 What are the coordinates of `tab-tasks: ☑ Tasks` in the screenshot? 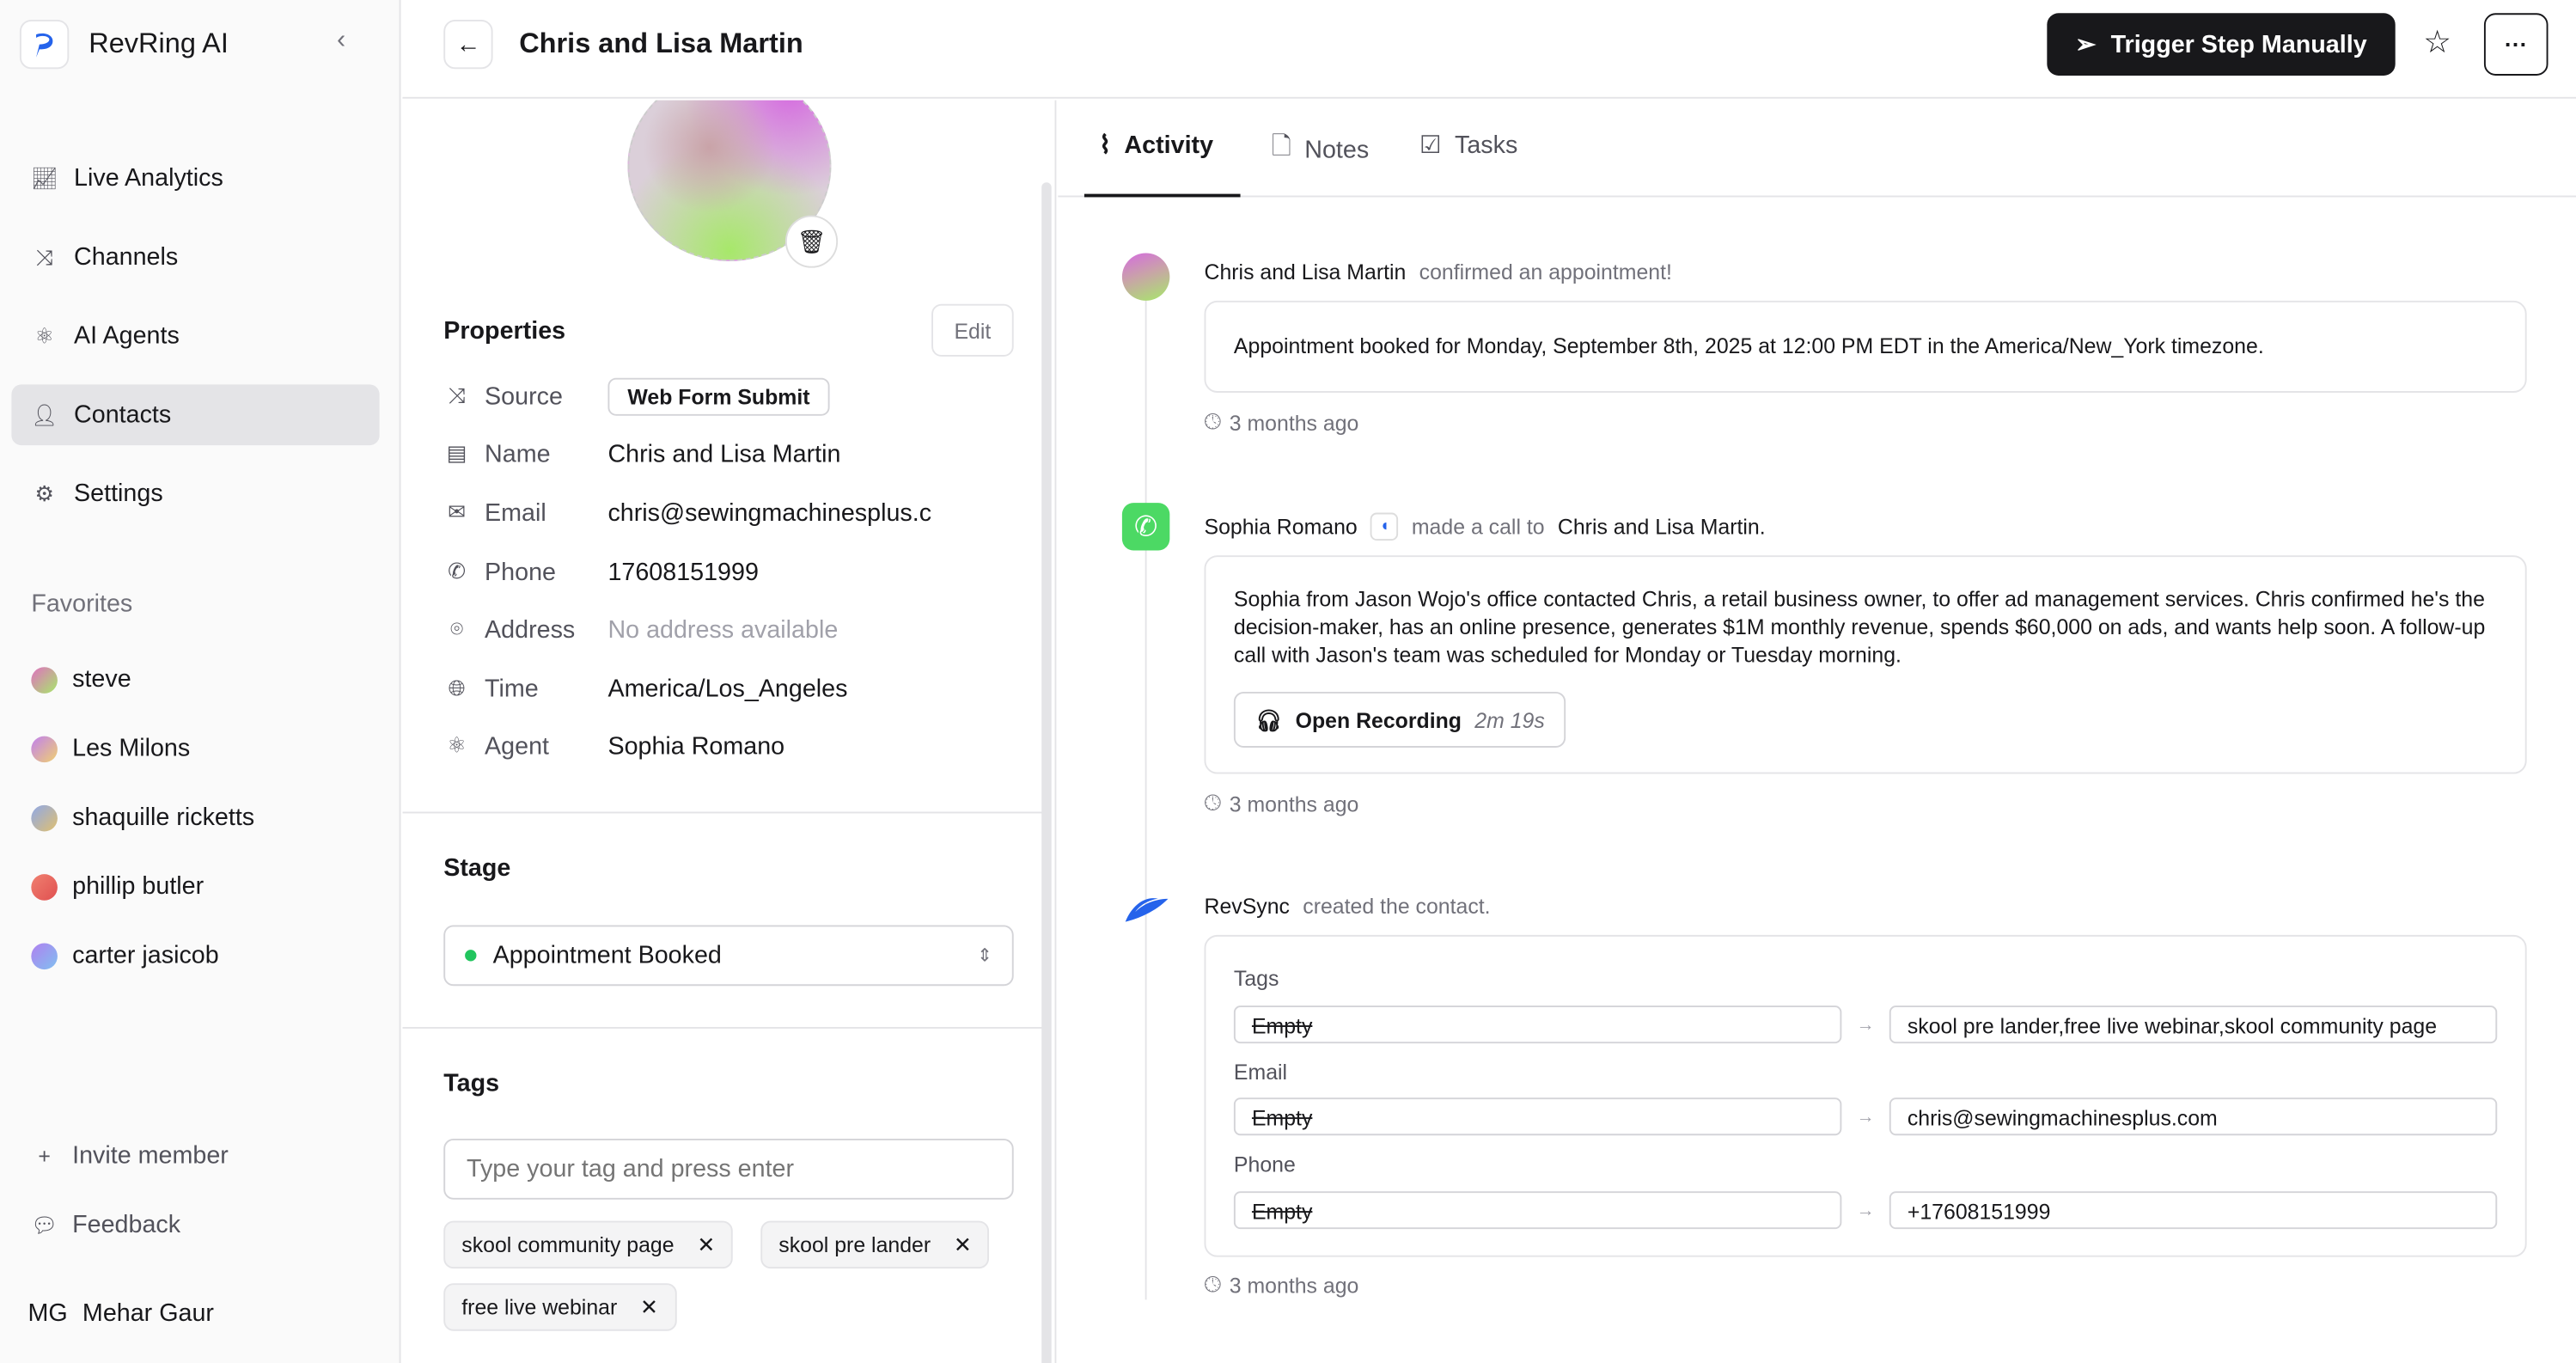 It's located at (1468, 144).